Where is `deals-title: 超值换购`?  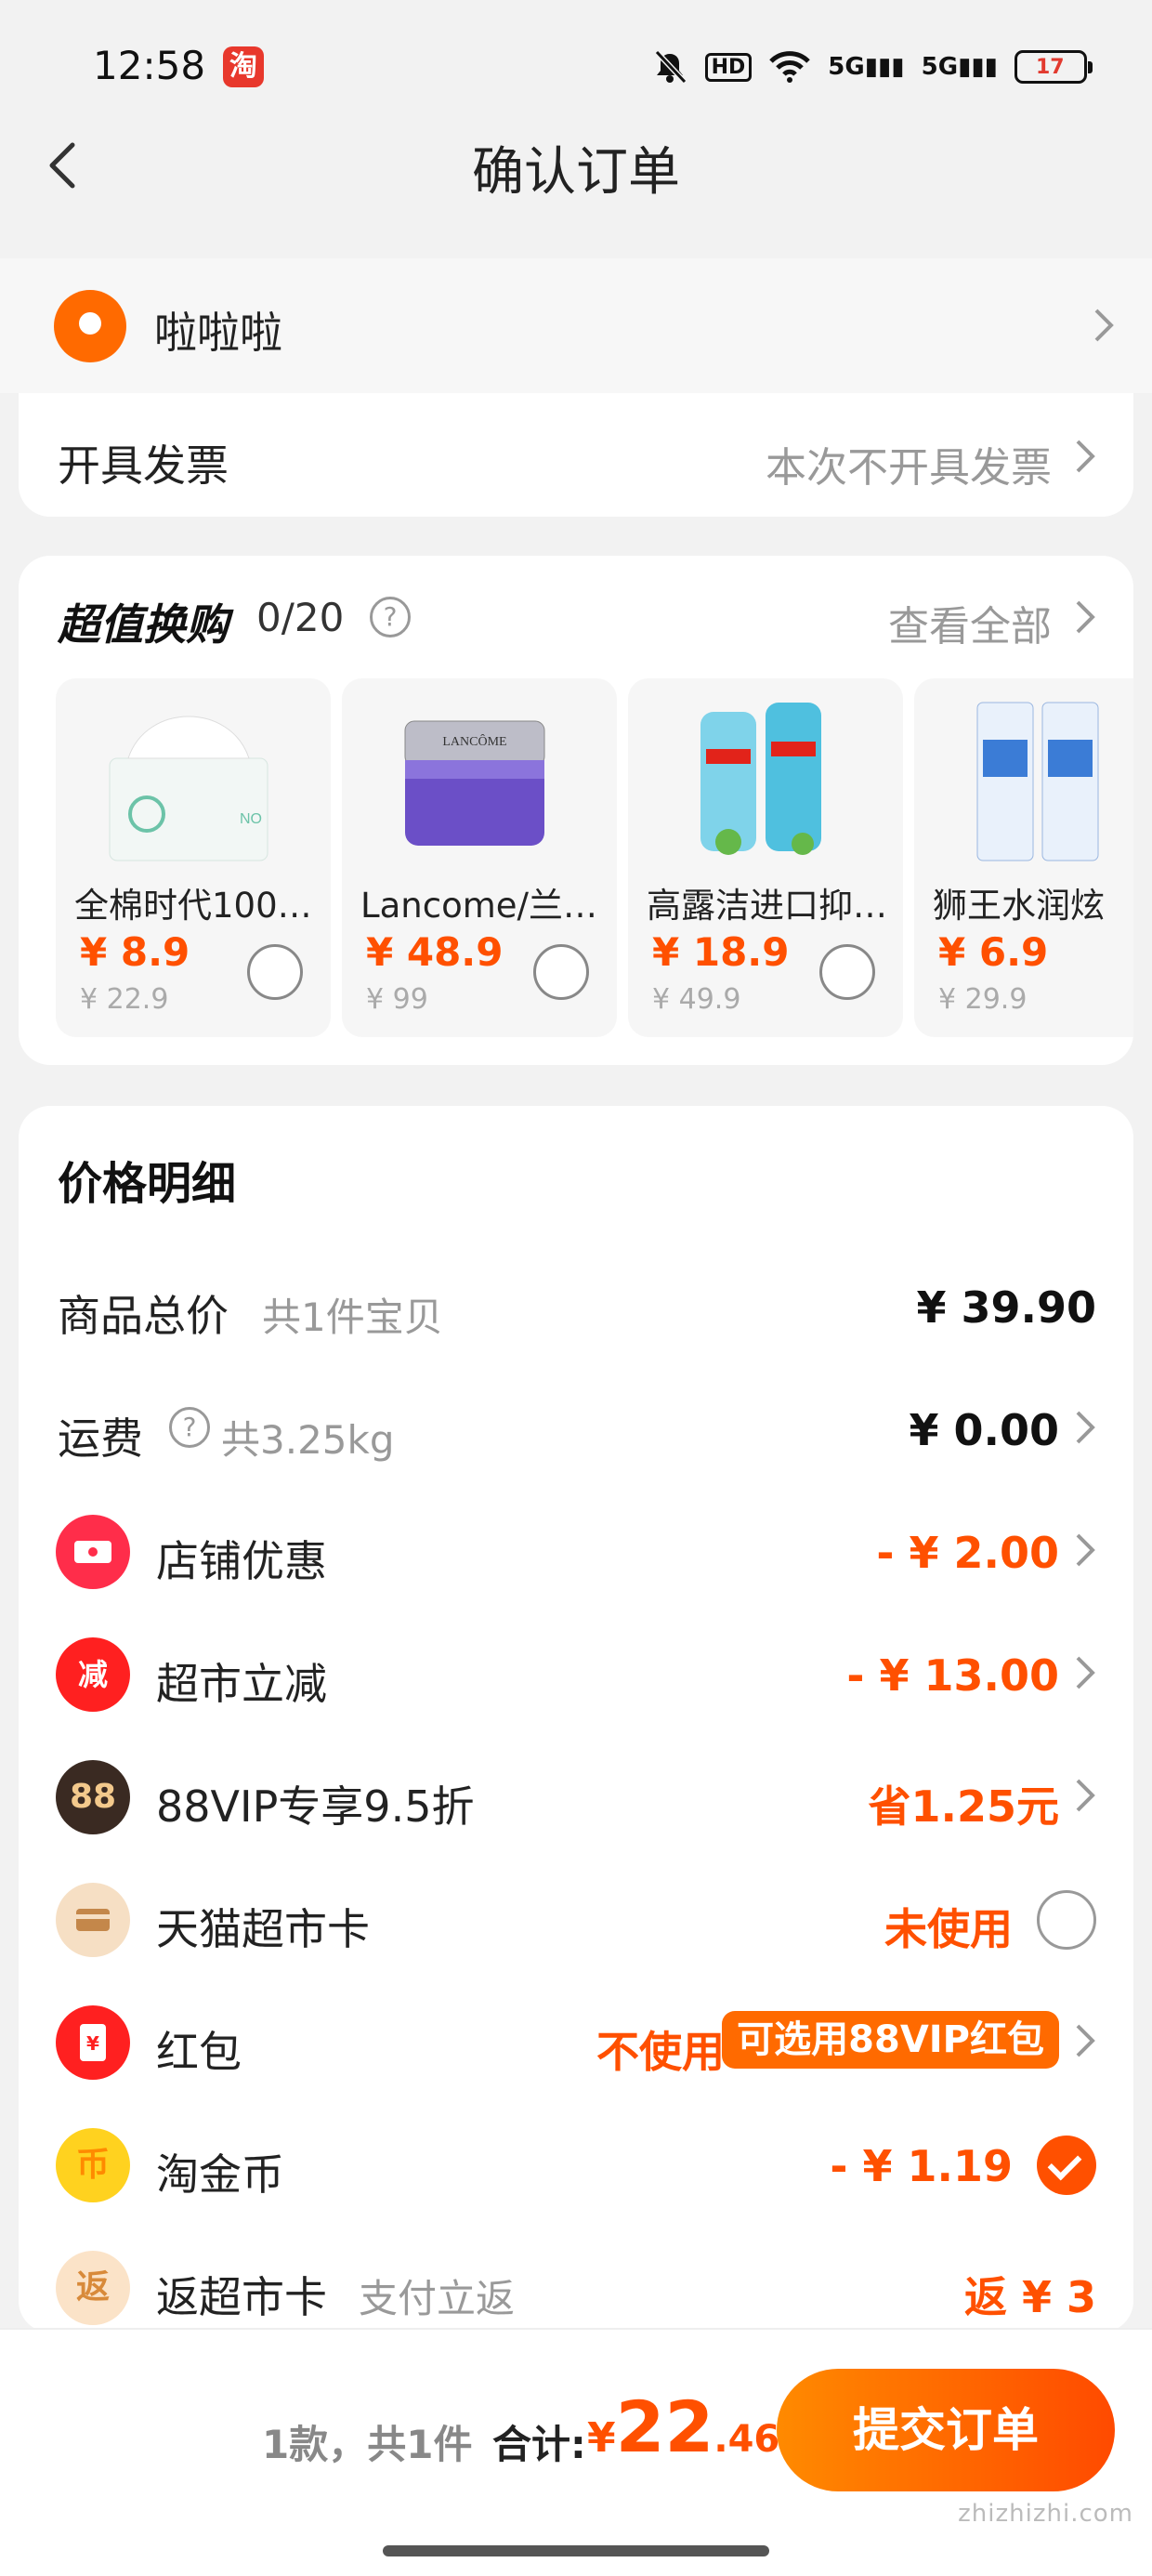
deals-title: 超值换购 is located at coordinates (143, 624).